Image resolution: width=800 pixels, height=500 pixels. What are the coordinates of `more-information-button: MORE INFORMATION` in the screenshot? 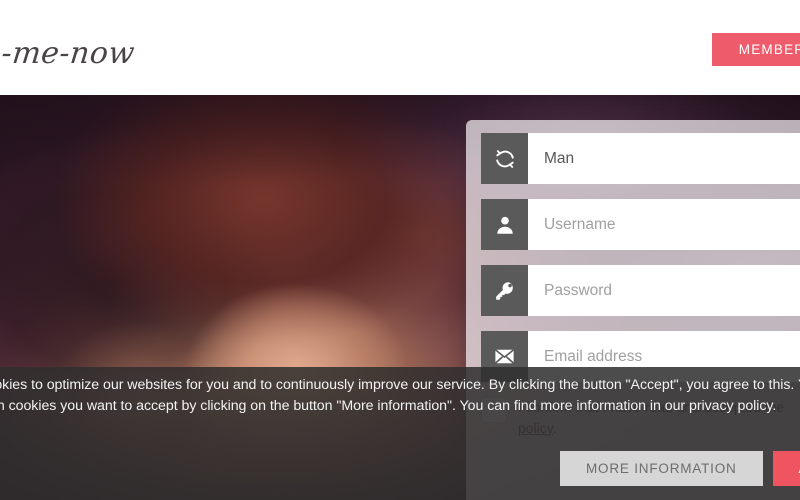 It's located at (661, 468).